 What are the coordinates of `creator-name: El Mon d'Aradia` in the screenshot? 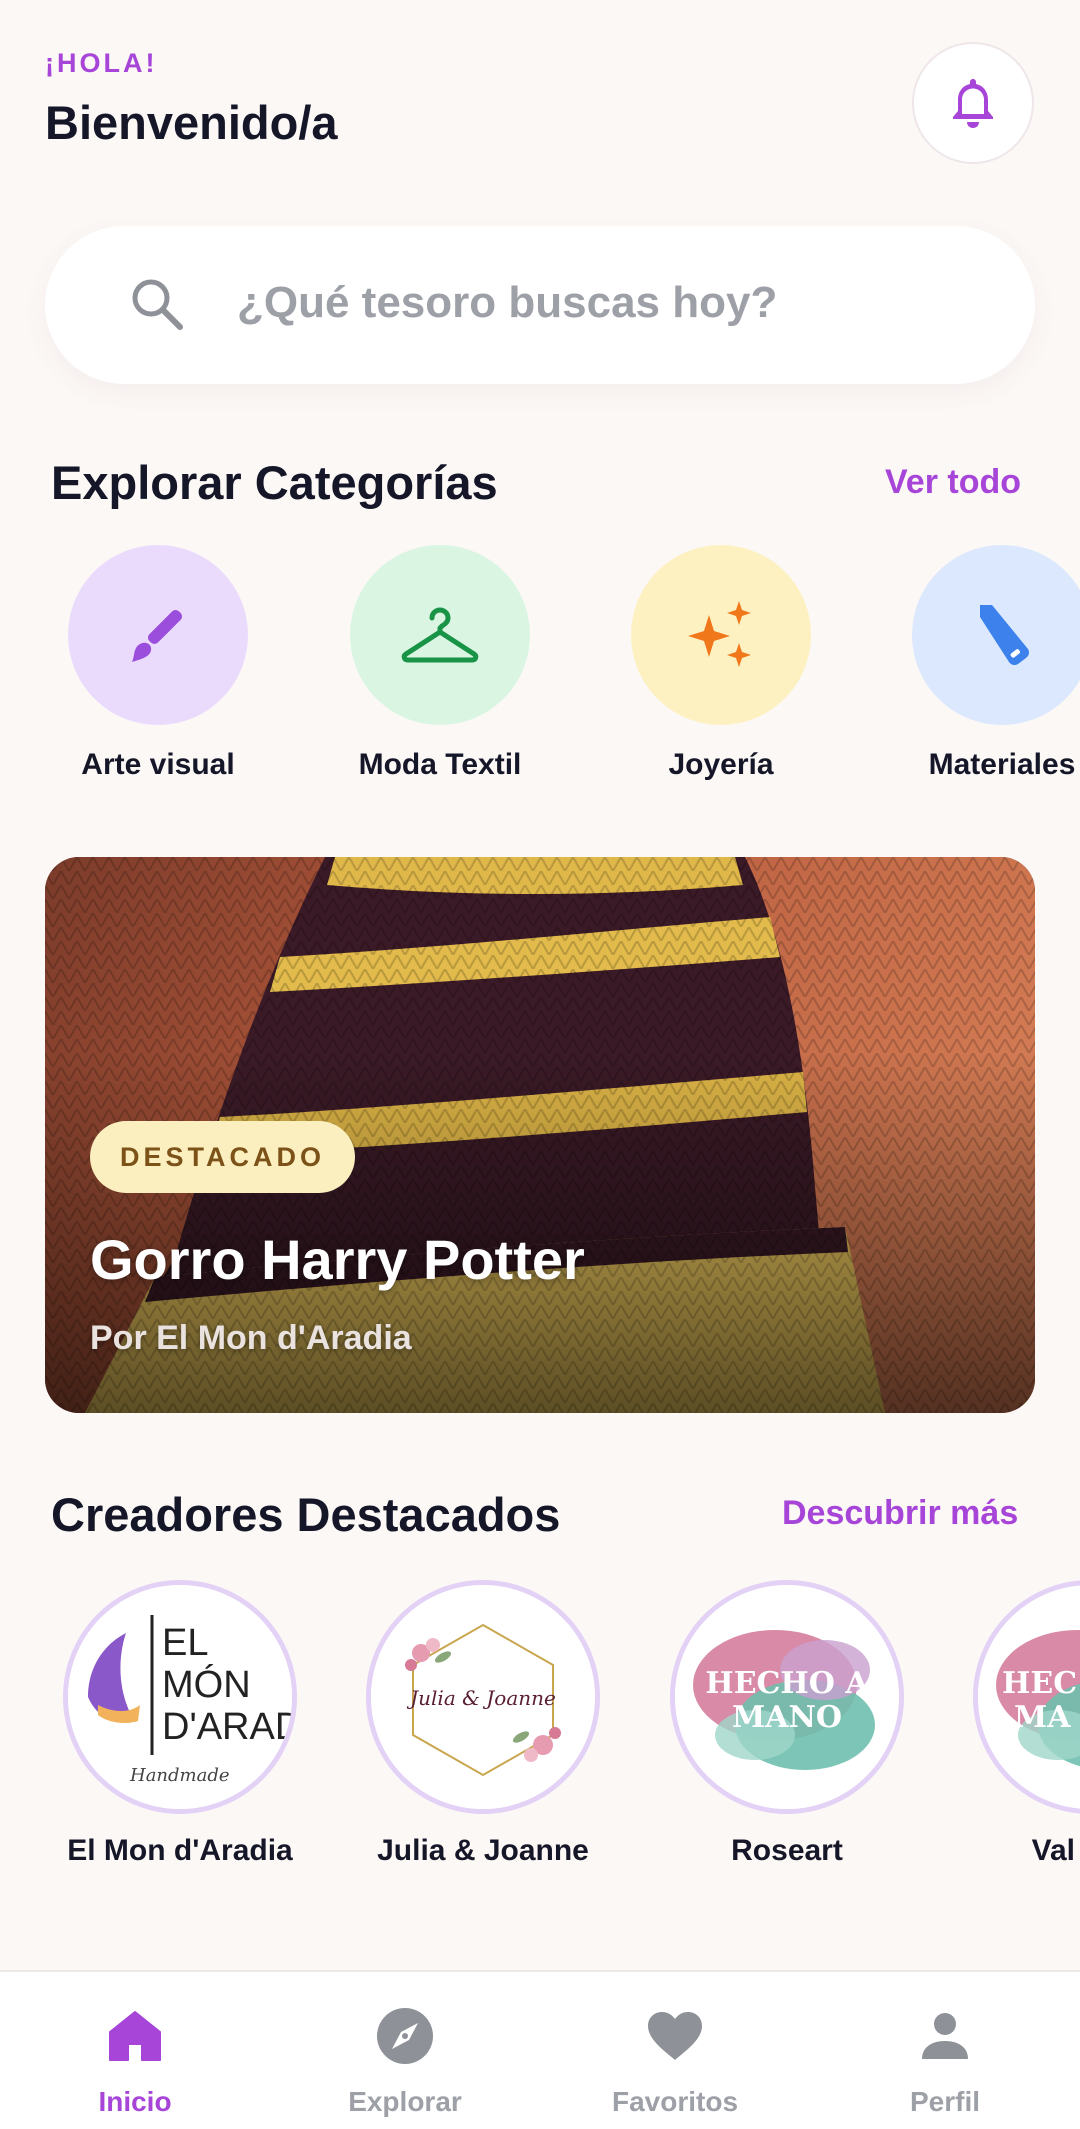 It's located at (180, 1850).